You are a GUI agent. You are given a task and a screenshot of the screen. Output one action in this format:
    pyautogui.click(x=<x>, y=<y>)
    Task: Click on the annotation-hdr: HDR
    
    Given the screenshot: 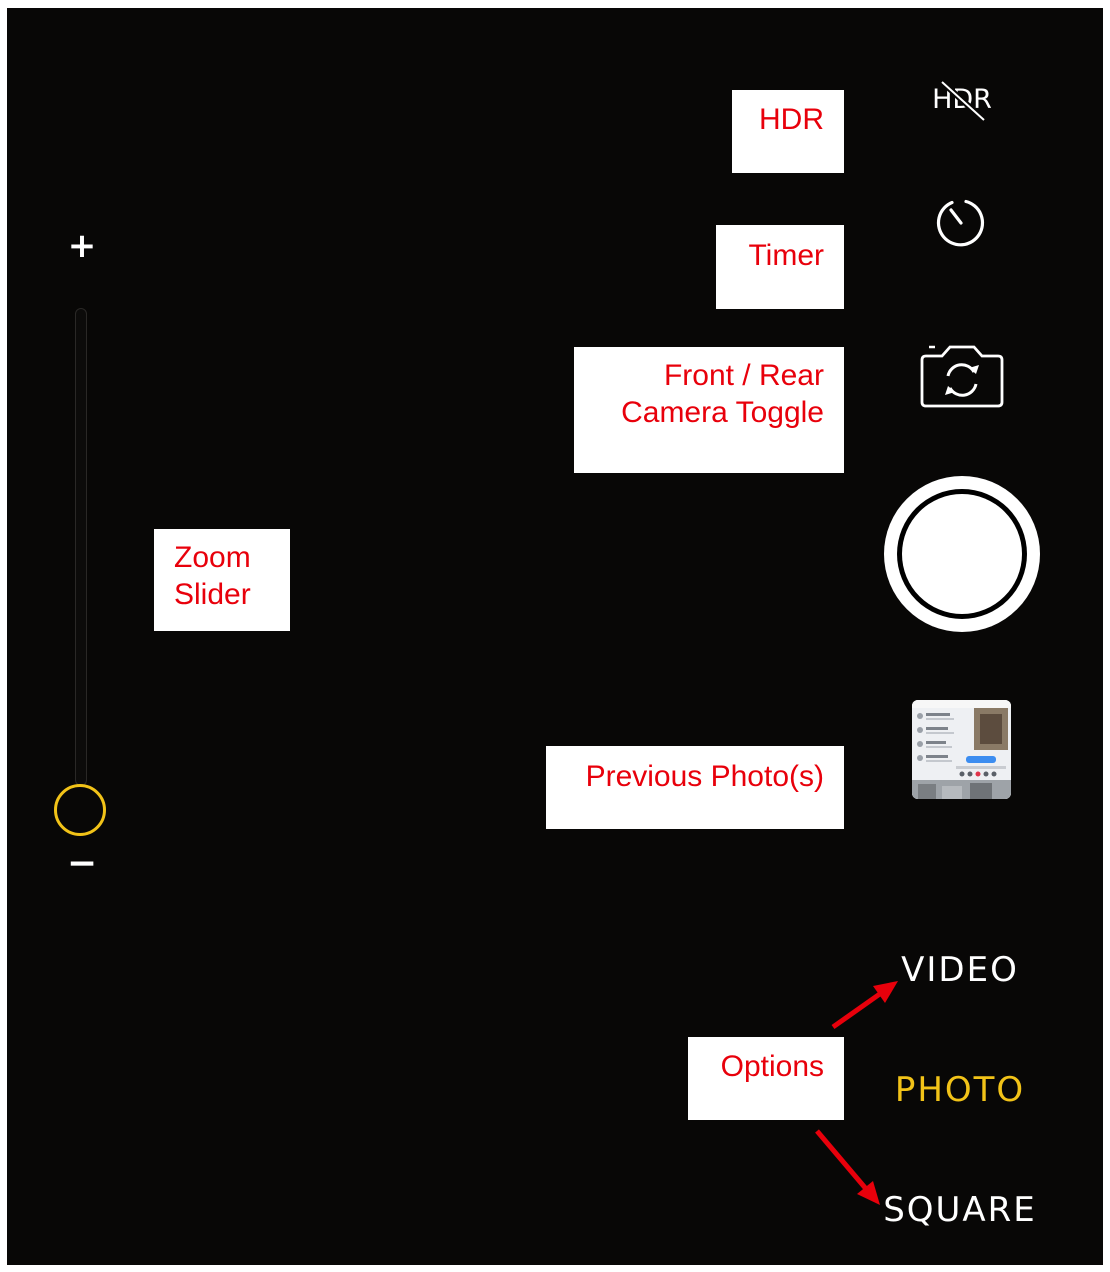 What is the action you would take?
    pyautogui.click(x=788, y=131)
    